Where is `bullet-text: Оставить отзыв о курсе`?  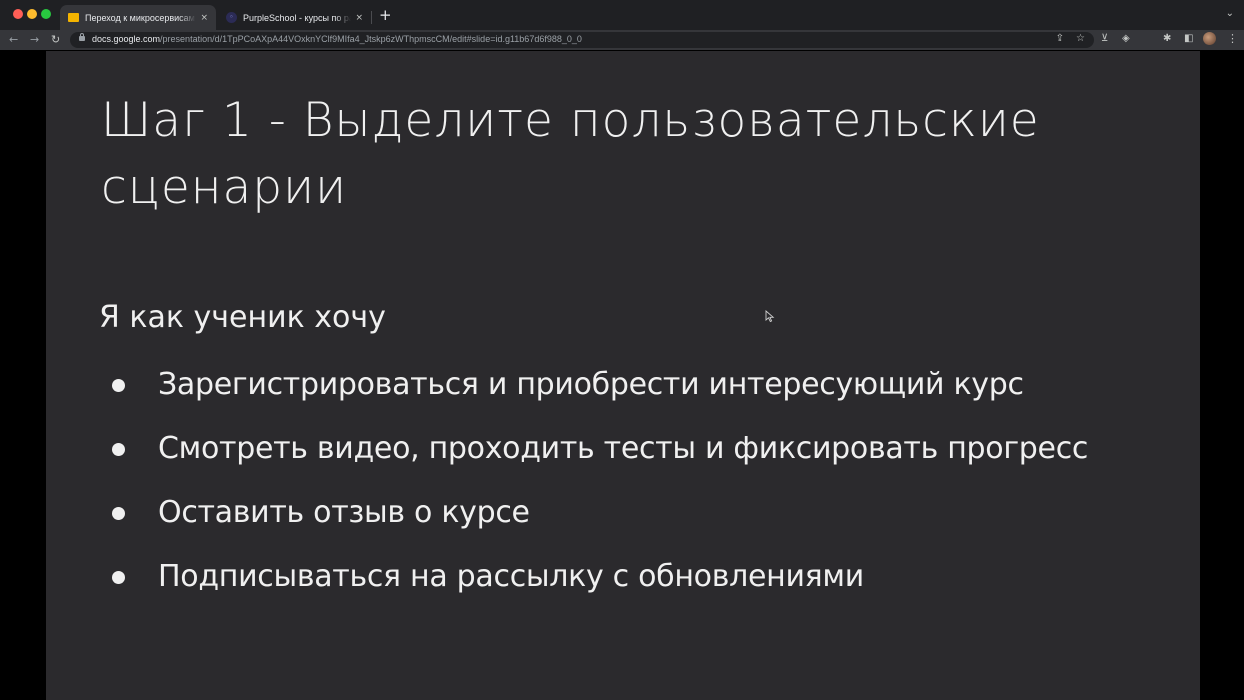 bullet-text: Оставить отзыв о курсе is located at coordinates (344, 512).